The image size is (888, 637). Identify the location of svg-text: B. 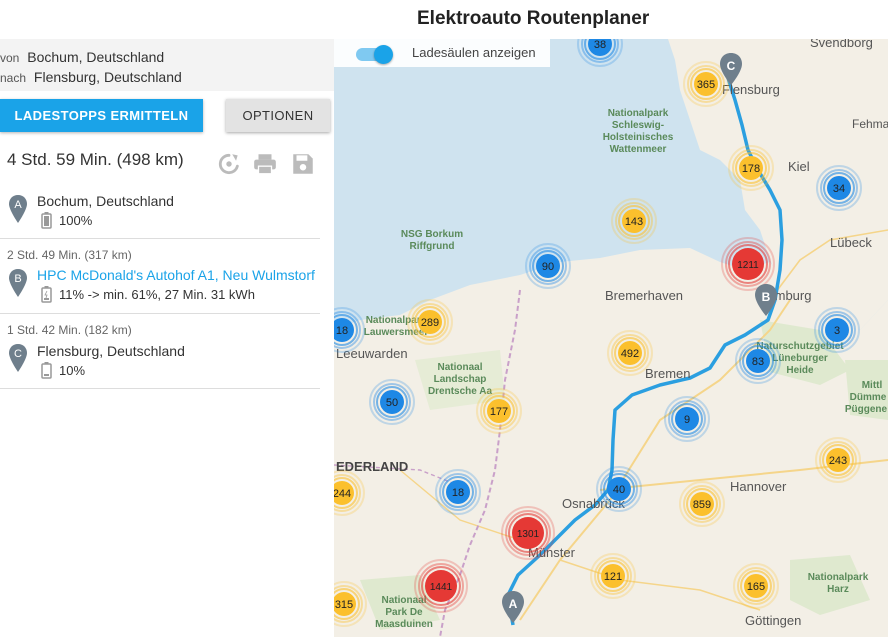
(766, 297).